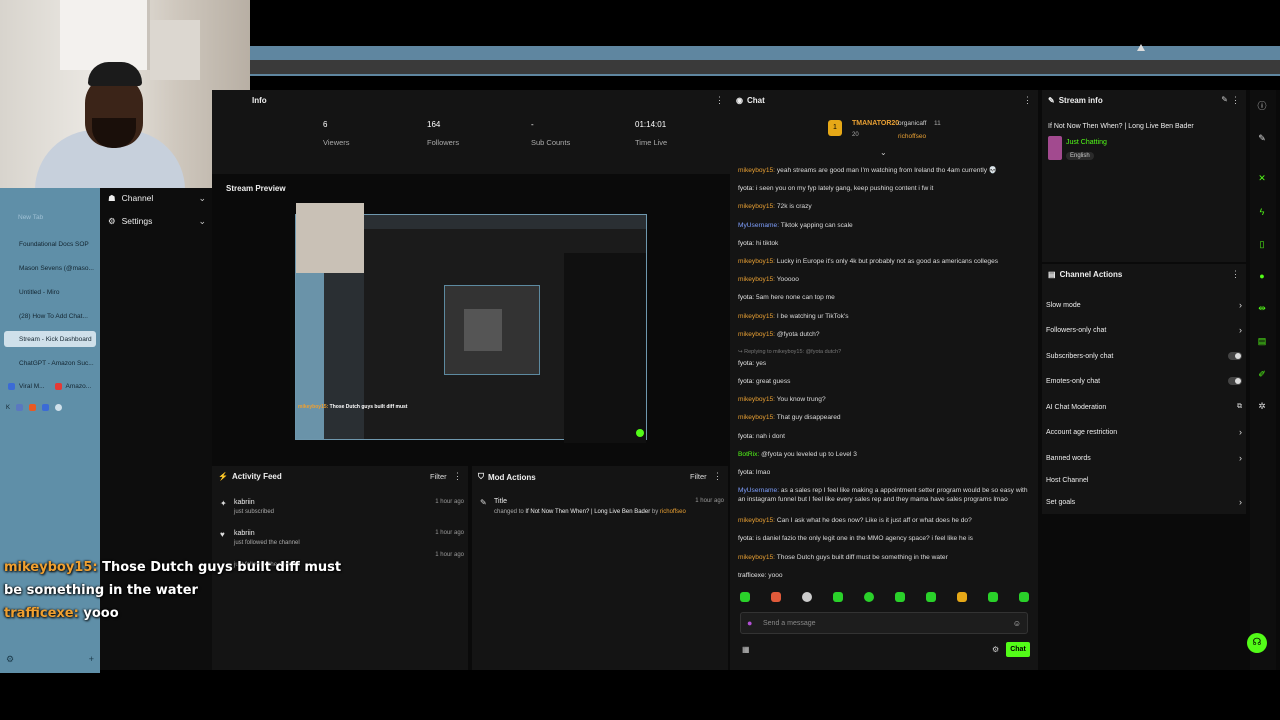 This screenshot has height=720, width=1280. What do you see at coordinates (995, 649) in the screenshot?
I see `gear-icon: ⚙` at bounding box center [995, 649].